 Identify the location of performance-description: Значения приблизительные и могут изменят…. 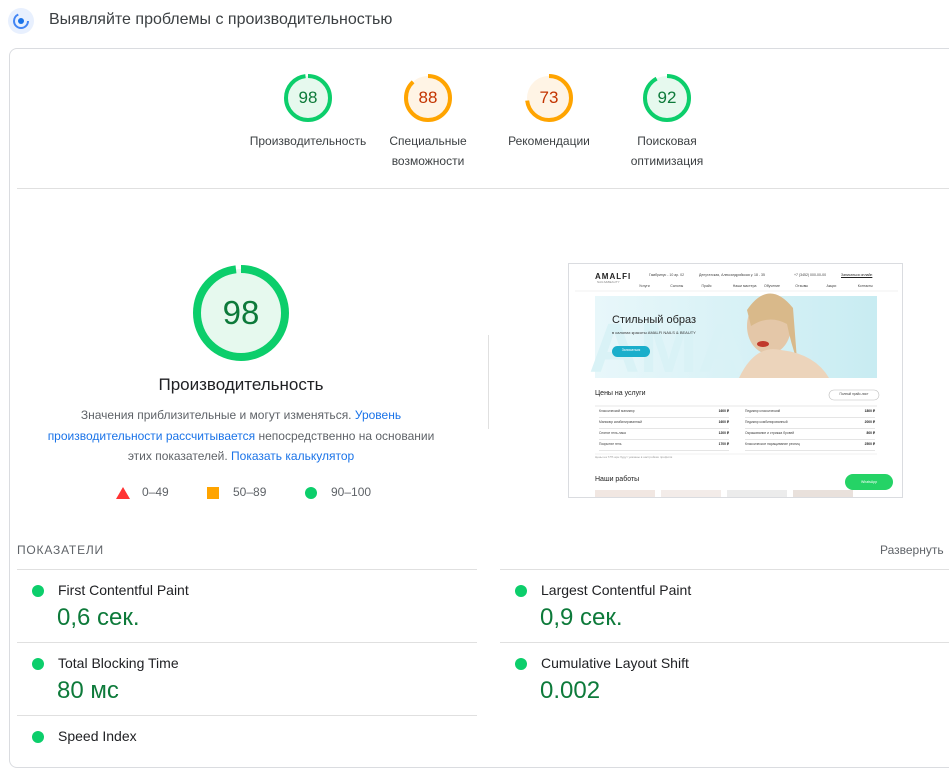
(241, 436).